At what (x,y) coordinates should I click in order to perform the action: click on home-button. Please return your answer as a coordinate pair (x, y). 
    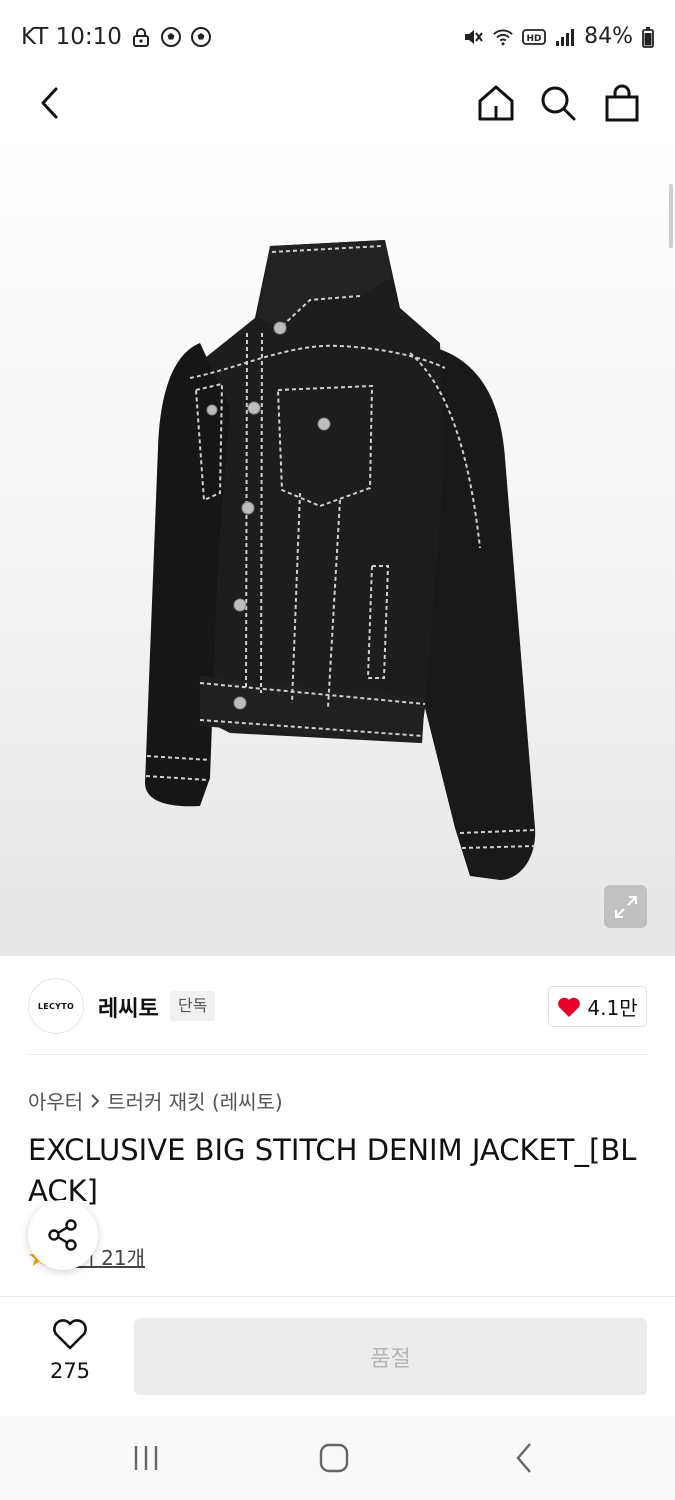
    Looking at the image, I should click on (496, 103).